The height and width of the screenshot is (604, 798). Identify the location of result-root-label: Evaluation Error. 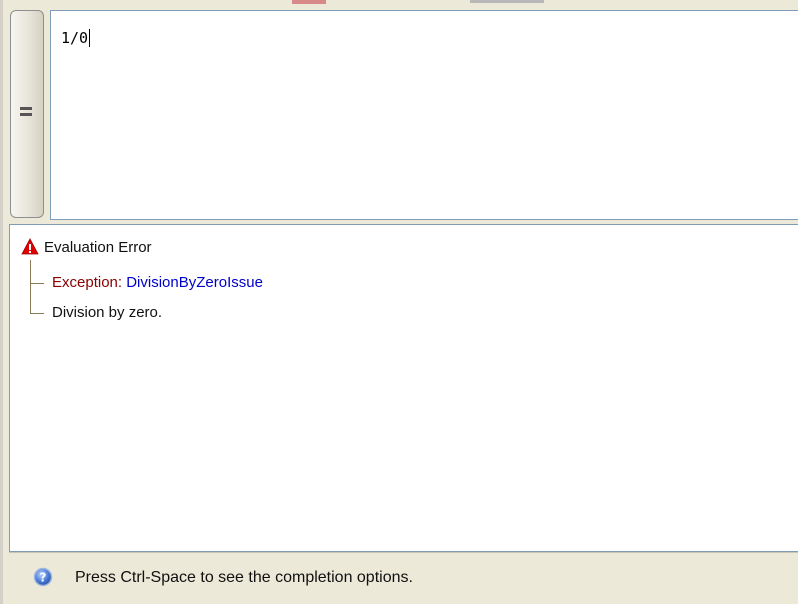
(98, 247).